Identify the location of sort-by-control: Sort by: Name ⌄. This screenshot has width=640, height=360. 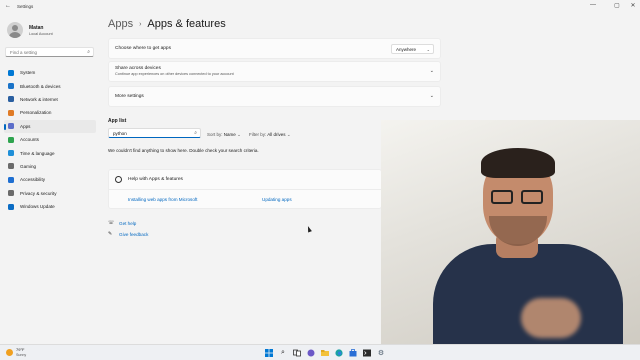
(224, 135).